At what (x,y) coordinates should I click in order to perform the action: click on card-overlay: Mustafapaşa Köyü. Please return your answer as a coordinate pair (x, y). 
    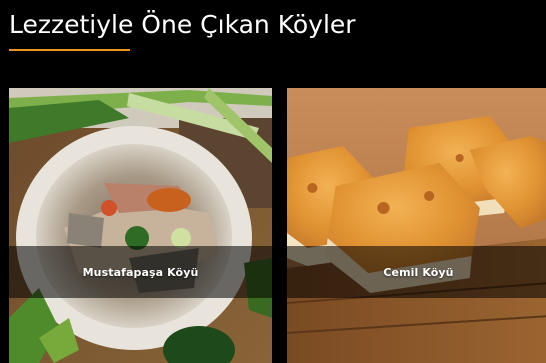
    Looking at the image, I should click on (140, 272).